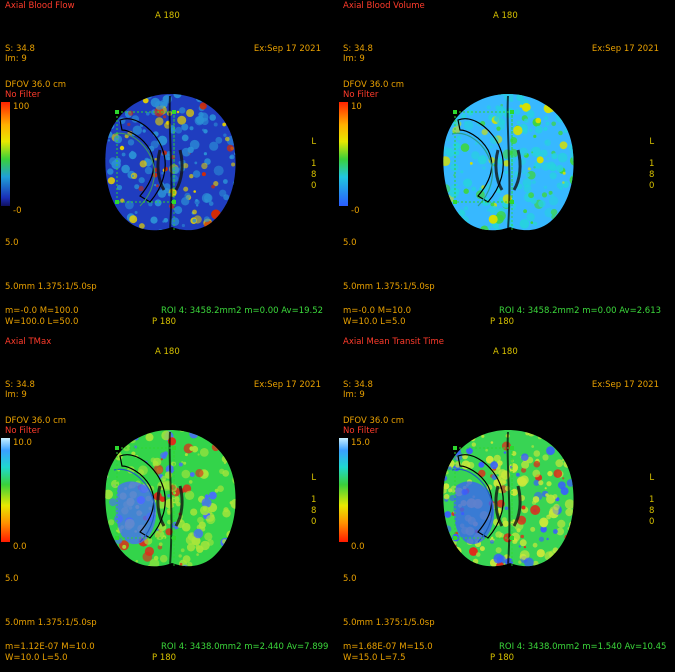  Describe the element at coordinates (393, 342) in the screenshot. I see `series-title: Axial Mean Transit Time` at that location.